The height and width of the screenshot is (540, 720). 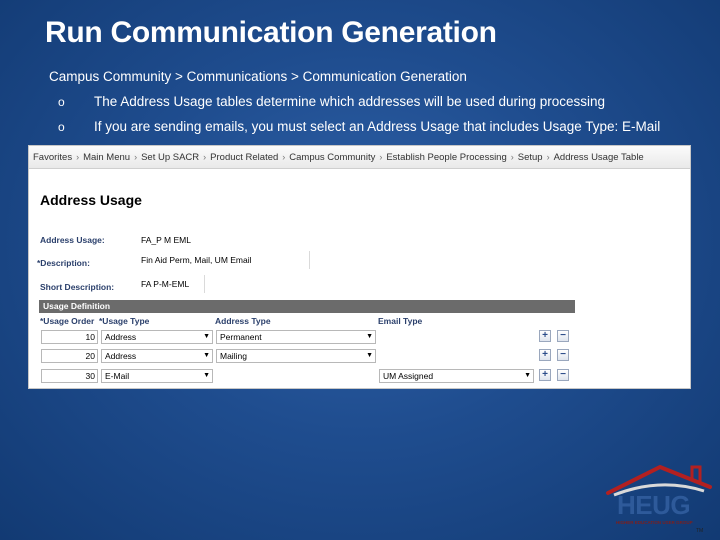 What do you see at coordinates (296, 337) in the screenshot?
I see `address-type-select: Permanent ▼` at bounding box center [296, 337].